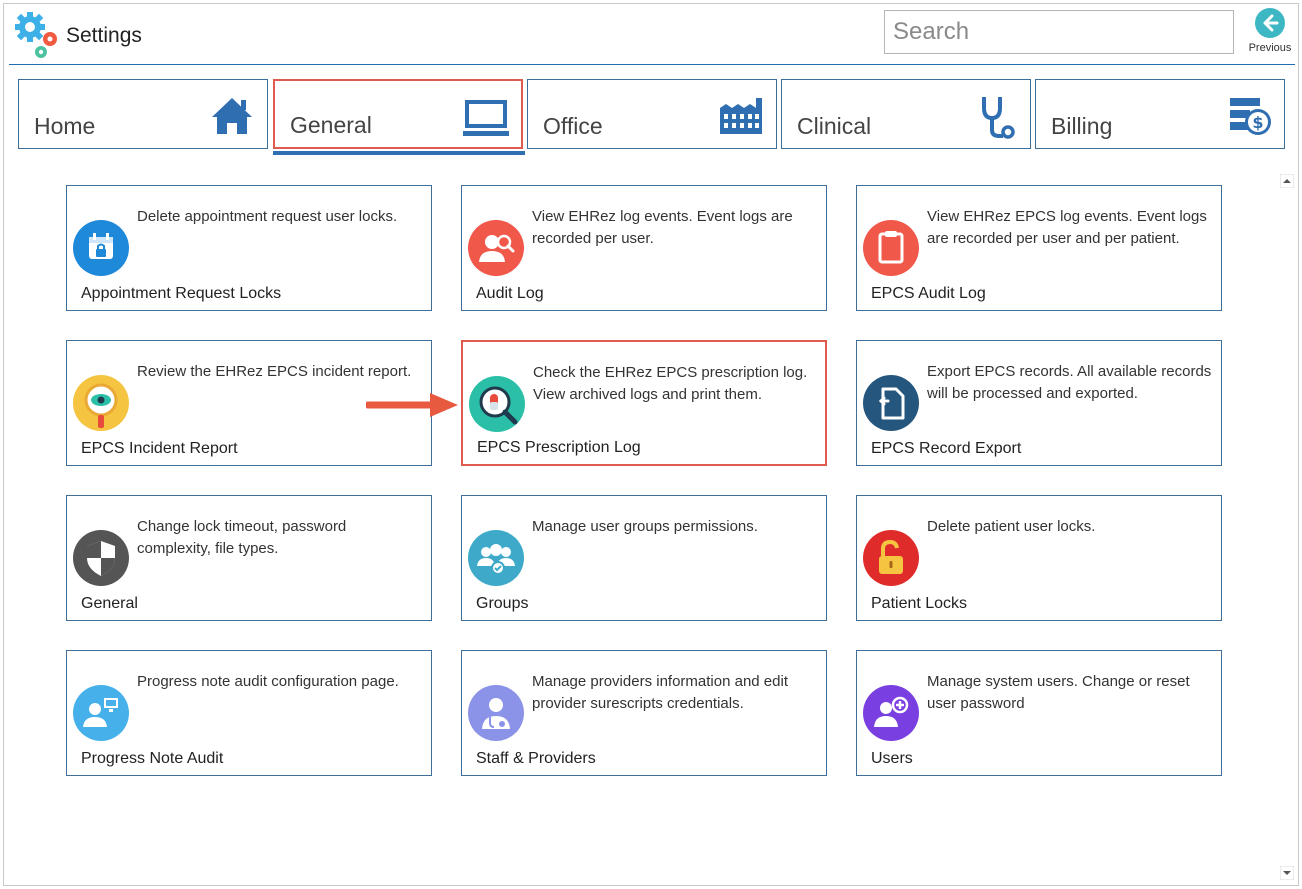  Describe the element at coordinates (891, 558) in the screenshot. I see `unlock-icon` at that location.